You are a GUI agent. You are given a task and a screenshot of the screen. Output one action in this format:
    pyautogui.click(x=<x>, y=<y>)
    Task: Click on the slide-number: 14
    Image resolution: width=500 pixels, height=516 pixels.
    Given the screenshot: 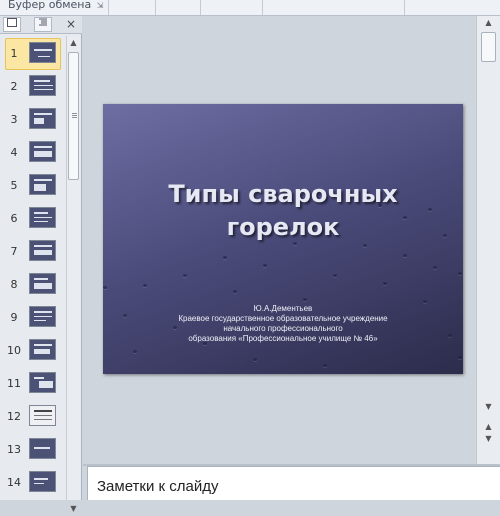 What is the action you would take?
    pyautogui.click(x=14, y=482)
    